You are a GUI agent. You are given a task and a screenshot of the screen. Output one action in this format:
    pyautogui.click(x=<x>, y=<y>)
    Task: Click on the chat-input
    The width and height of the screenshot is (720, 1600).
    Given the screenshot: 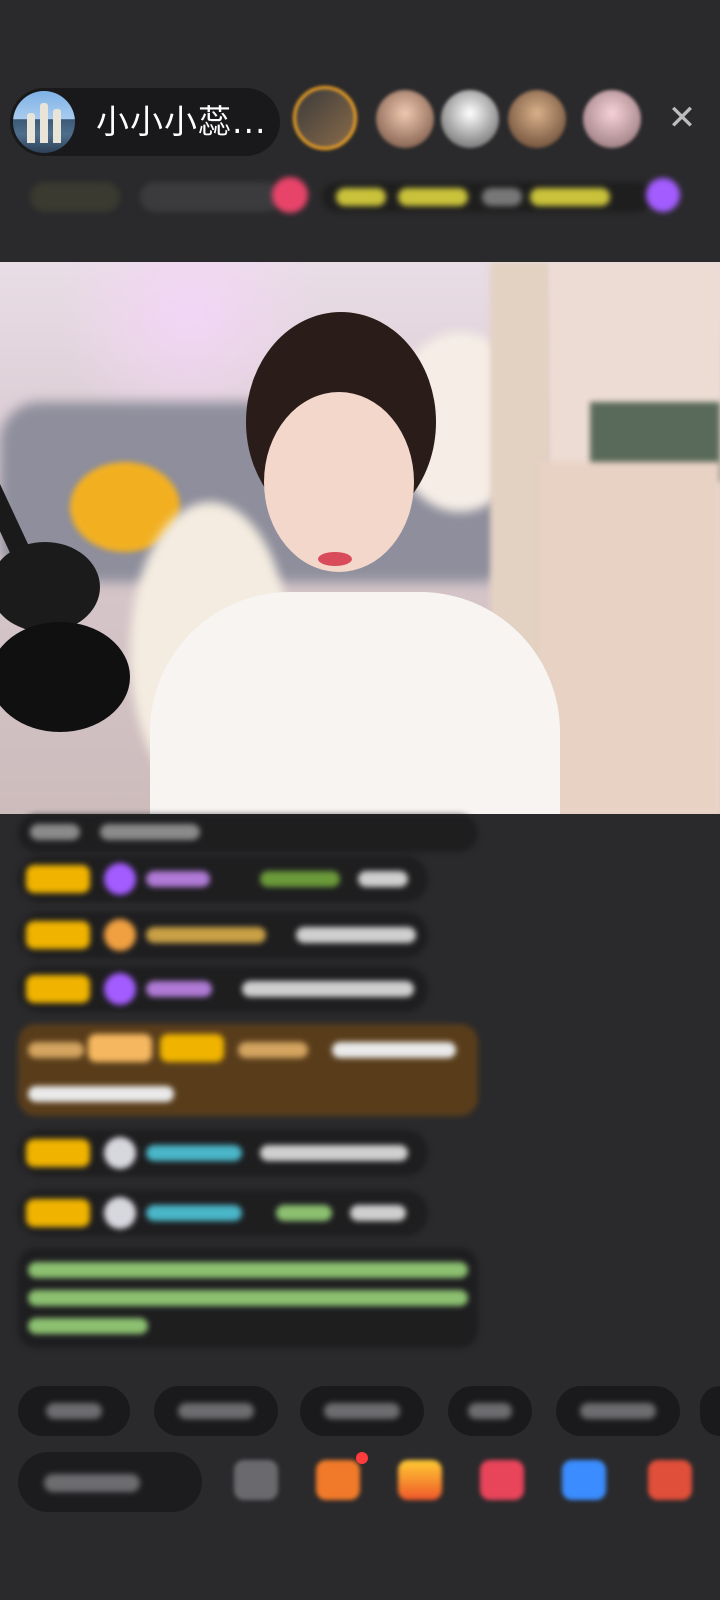 What is the action you would take?
    pyautogui.click(x=110, y=1482)
    